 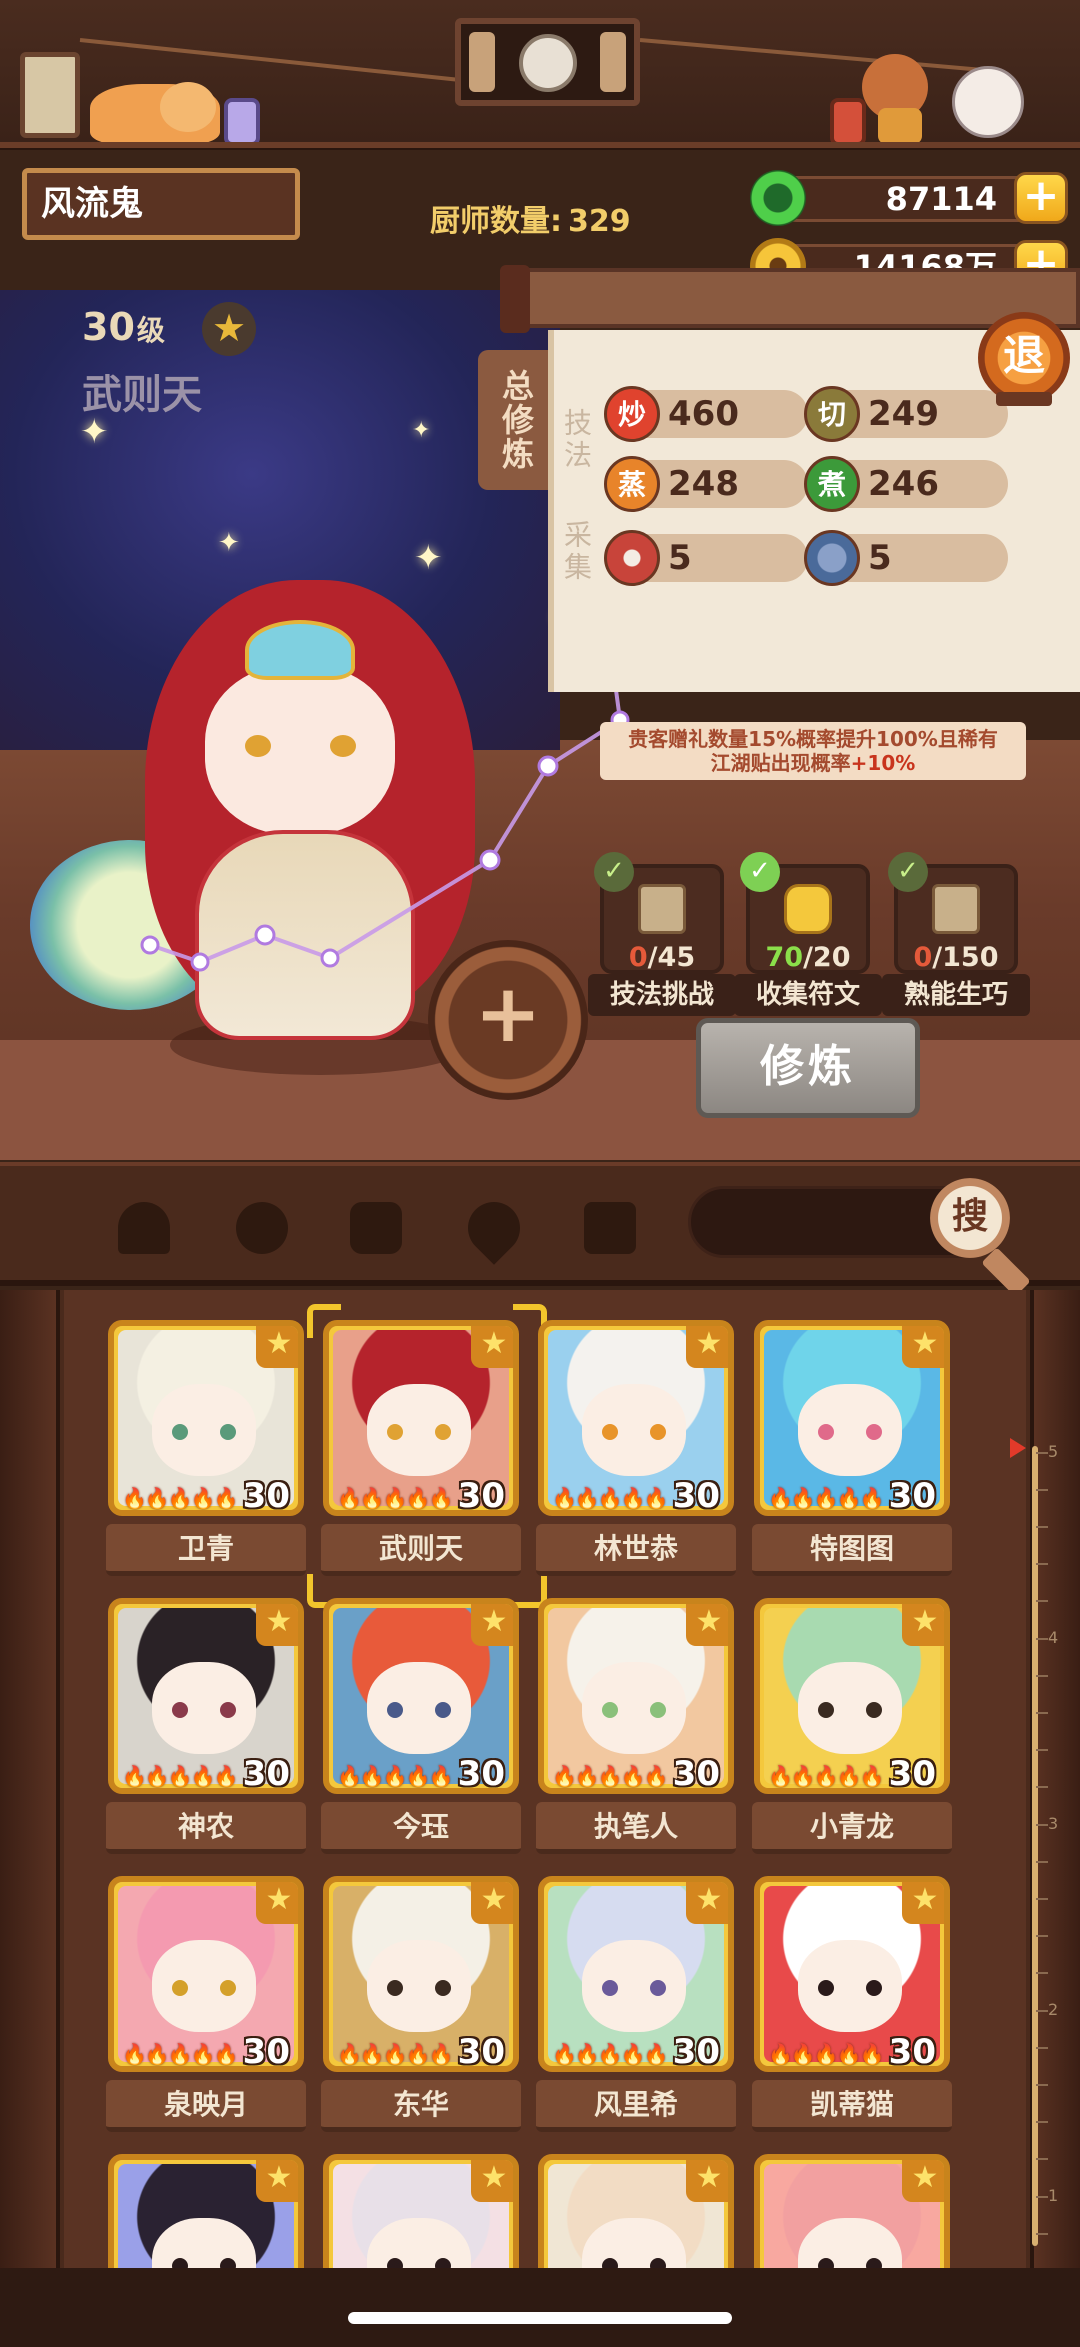 What do you see at coordinates (813, 739) in the screenshot?
I see `bonus-line-1: 贵客赠礼数量15%概率提升100%且稀有` at bounding box center [813, 739].